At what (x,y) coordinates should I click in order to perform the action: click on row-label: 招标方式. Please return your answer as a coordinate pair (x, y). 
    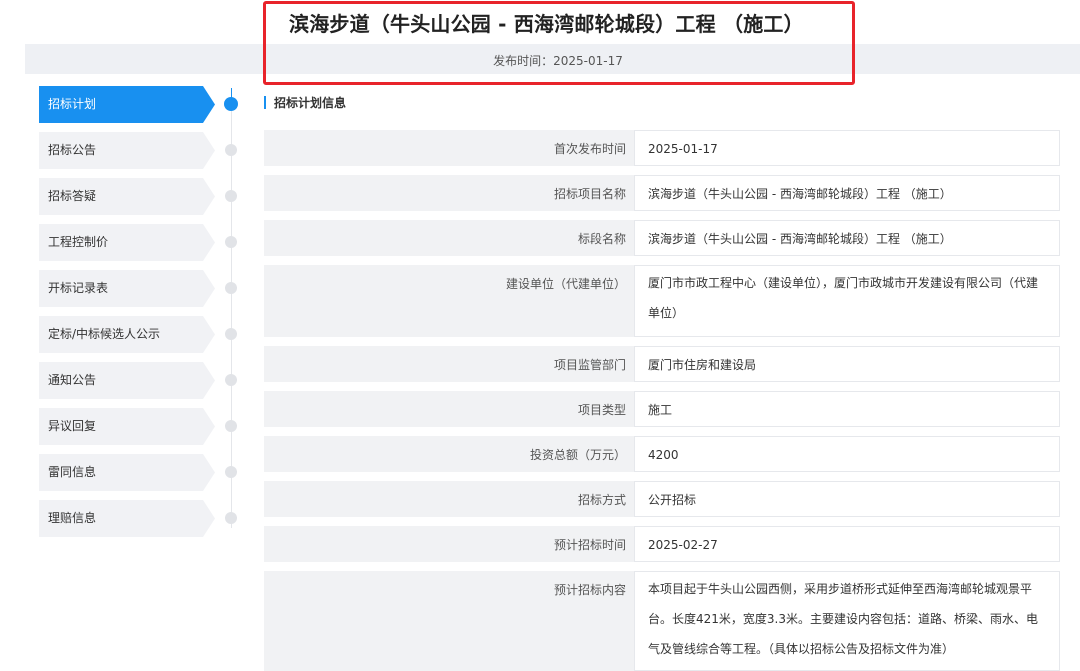
    Looking at the image, I should click on (449, 499).